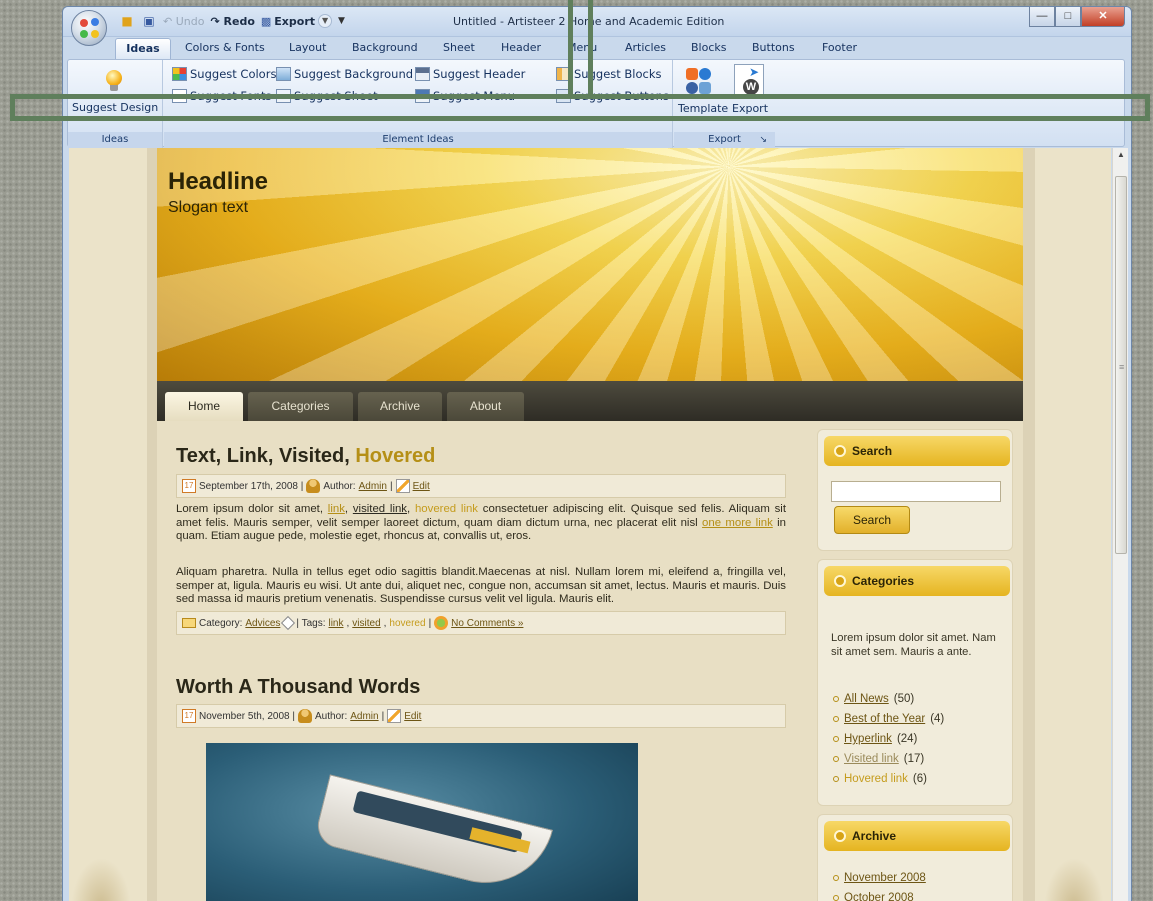 The height and width of the screenshot is (901, 1153). What do you see at coordinates (885, 878) in the screenshot?
I see `archive-link: November 2008` at bounding box center [885, 878].